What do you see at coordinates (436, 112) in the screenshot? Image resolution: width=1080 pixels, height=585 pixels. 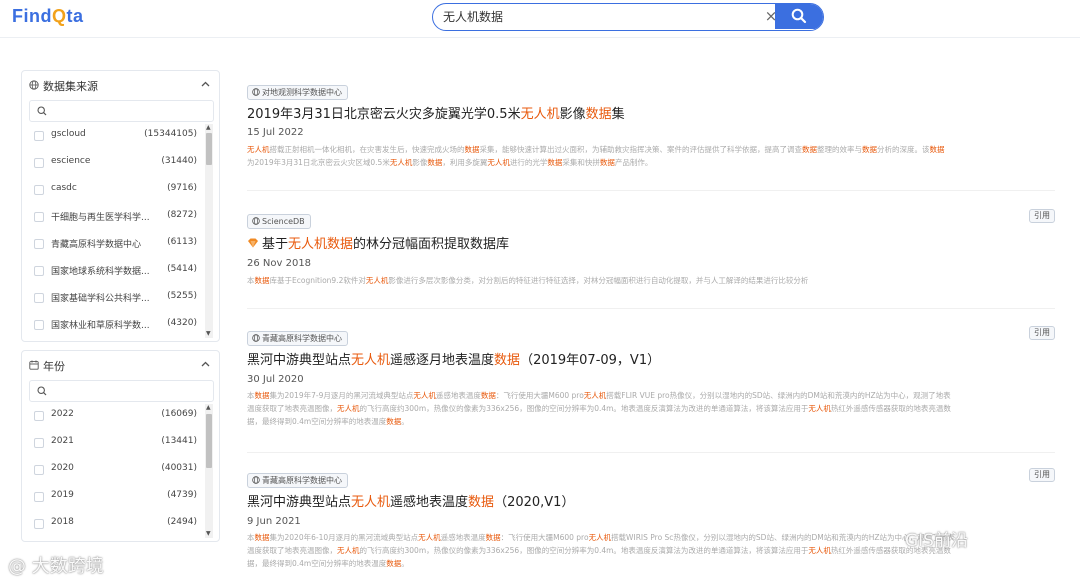 I see `result-title: 2019年3月31日北京密云火灾多旋翼光学0.5米无人机影像数据集` at bounding box center [436, 112].